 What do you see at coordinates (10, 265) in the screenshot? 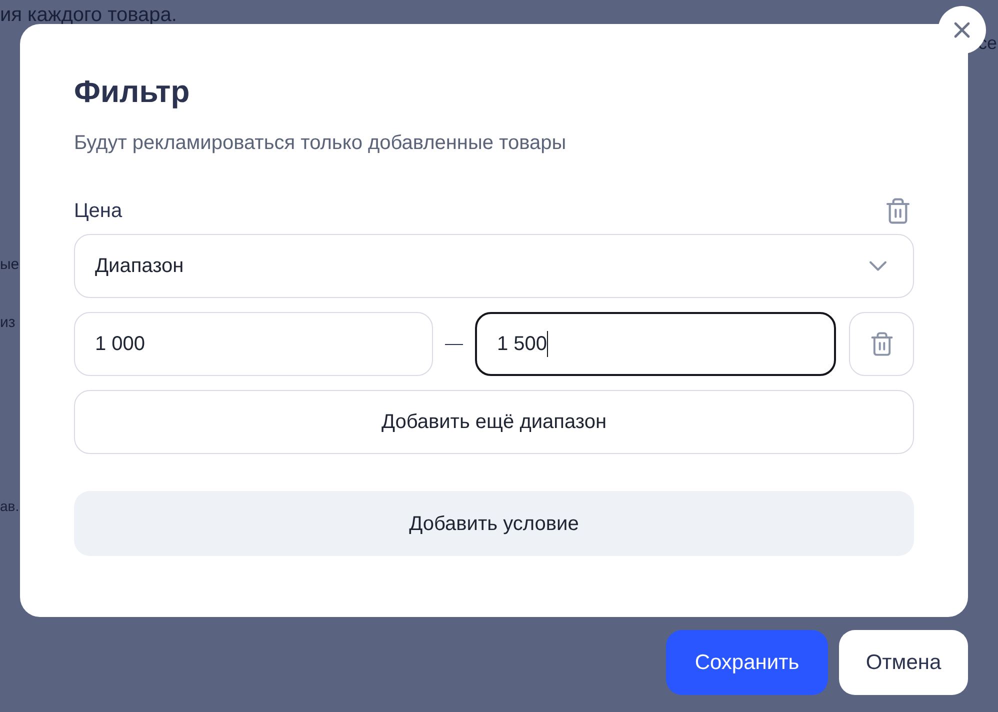
I see `background-text: ые` at bounding box center [10, 265].